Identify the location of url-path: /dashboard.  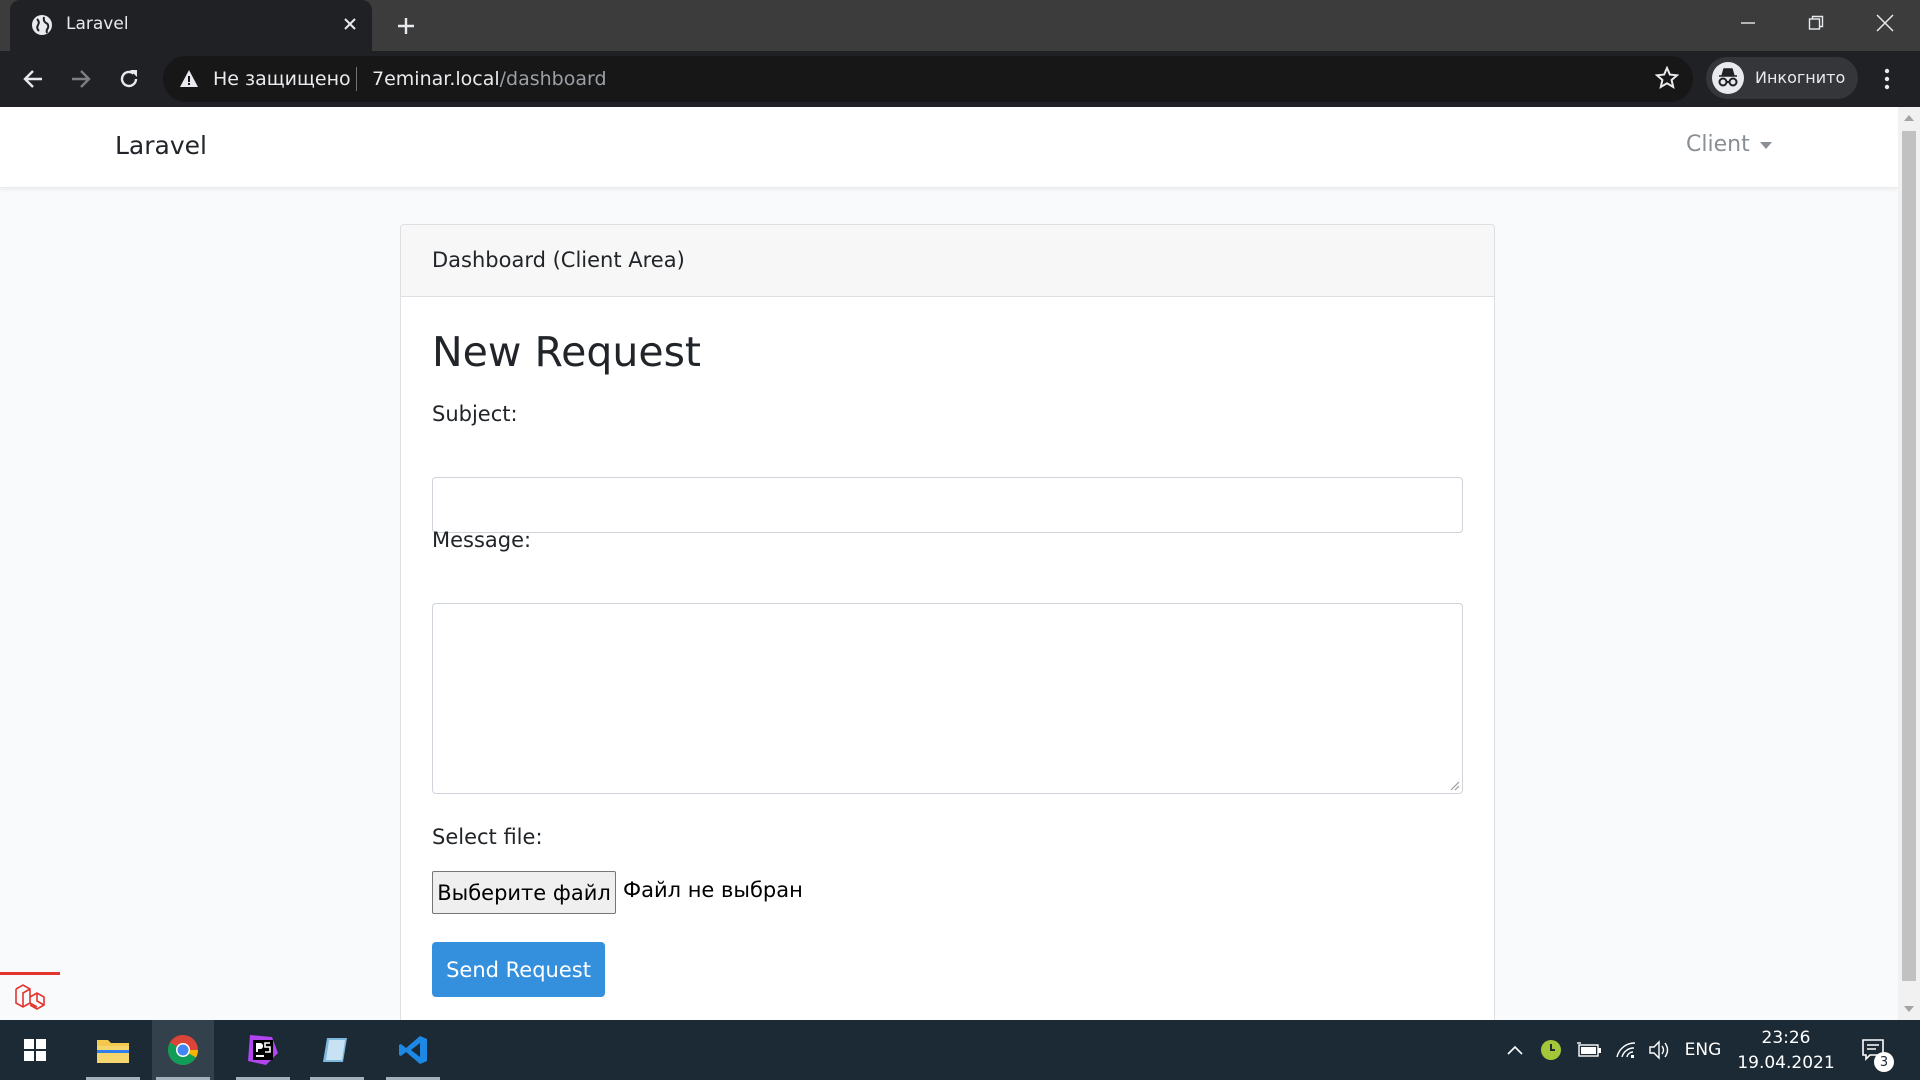
(553, 79).